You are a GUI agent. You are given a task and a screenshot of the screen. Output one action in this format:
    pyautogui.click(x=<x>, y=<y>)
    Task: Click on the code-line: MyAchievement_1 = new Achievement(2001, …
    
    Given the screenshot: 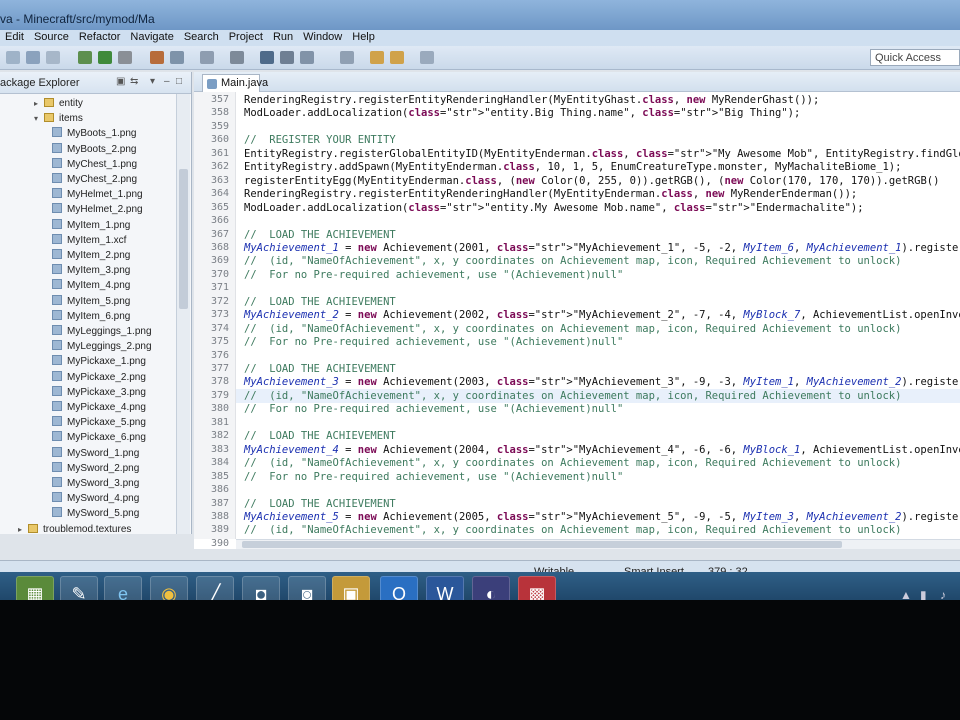 What is the action you would take?
    pyautogui.click(x=602, y=248)
    